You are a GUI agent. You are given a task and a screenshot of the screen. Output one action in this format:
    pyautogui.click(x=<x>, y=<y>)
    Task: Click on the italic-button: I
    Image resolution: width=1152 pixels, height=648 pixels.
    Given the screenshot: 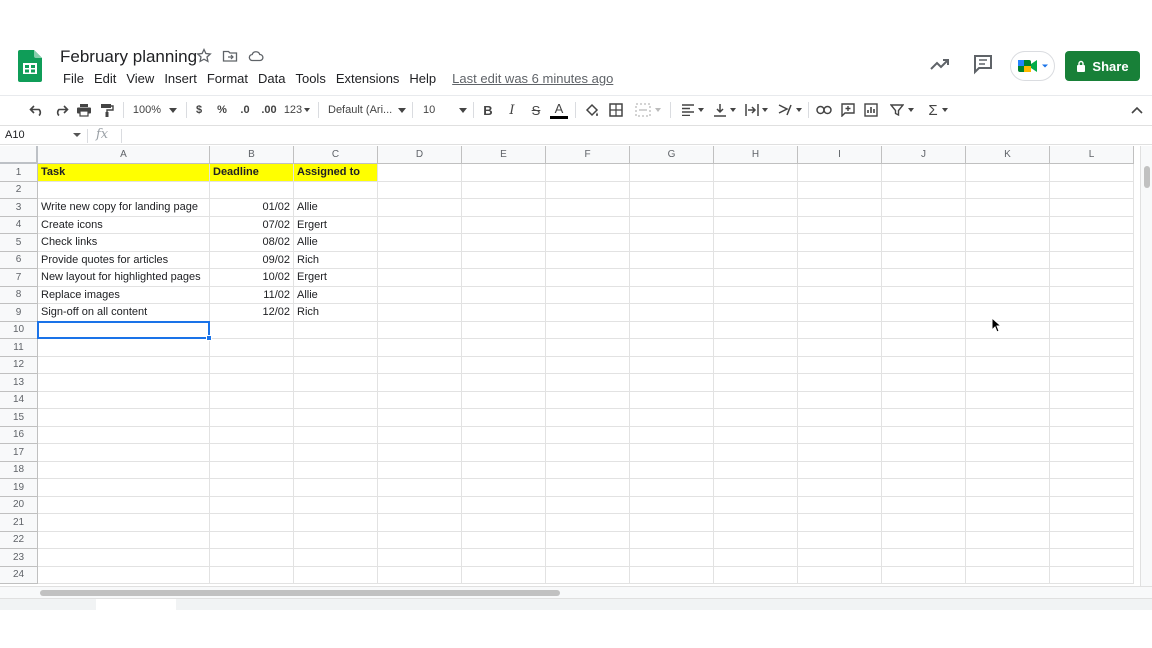 What is the action you would take?
    pyautogui.click(x=512, y=110)
    